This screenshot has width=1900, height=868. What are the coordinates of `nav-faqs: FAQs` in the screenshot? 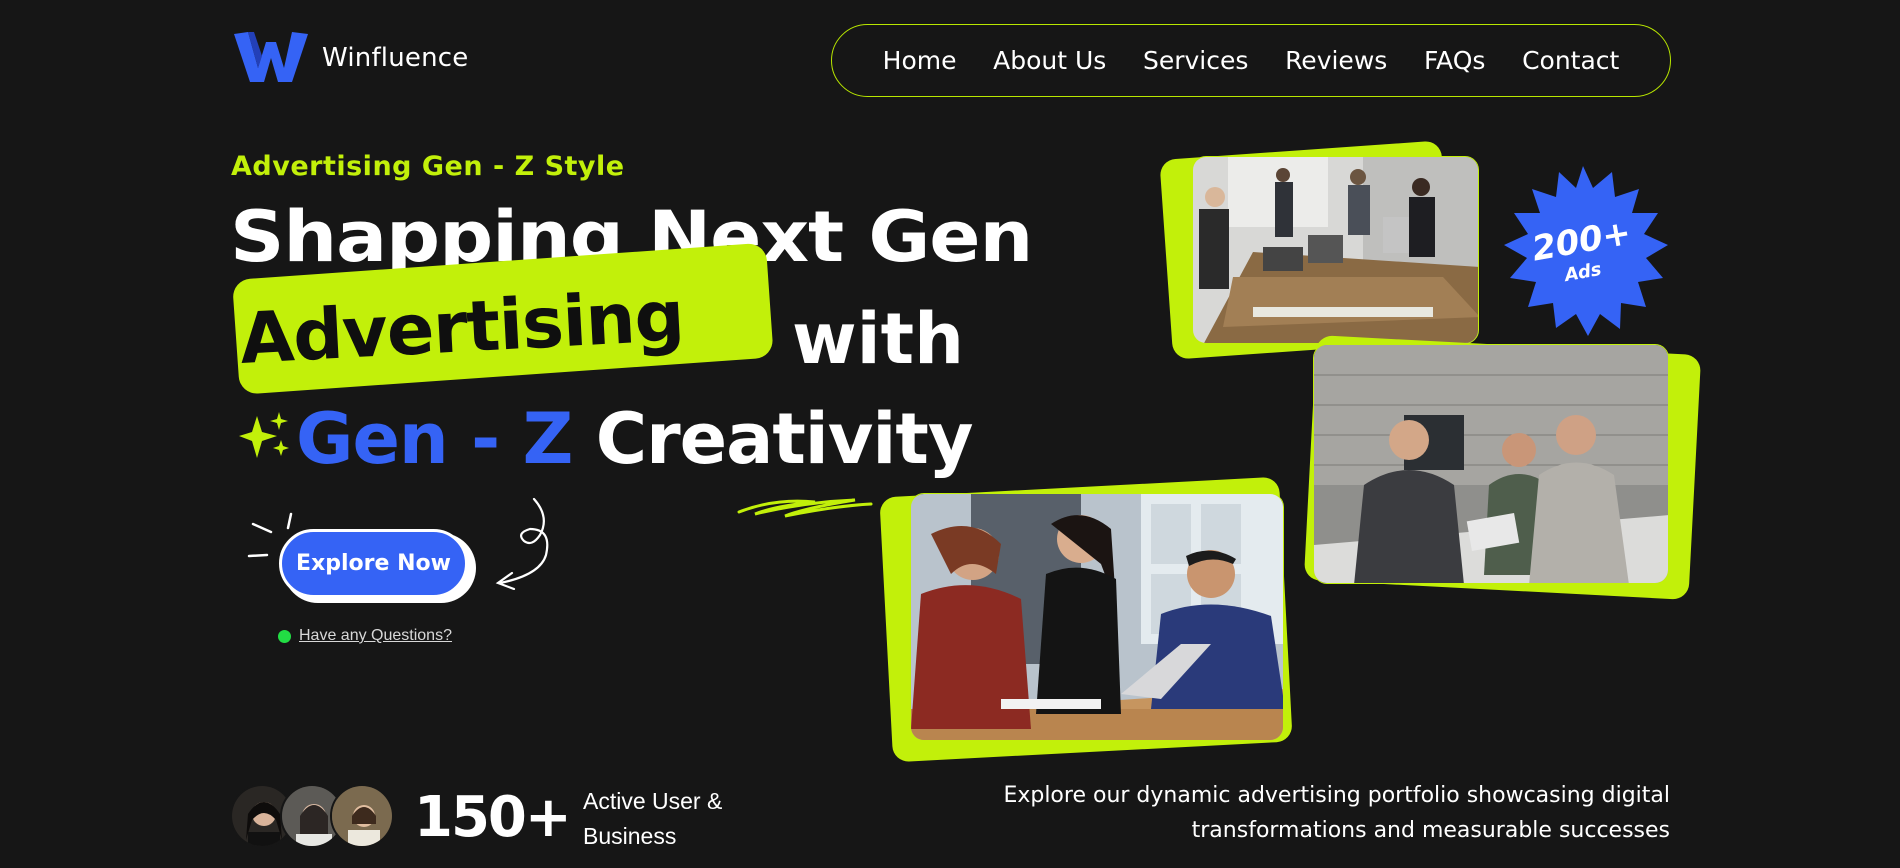 It's located at (1454, 60).